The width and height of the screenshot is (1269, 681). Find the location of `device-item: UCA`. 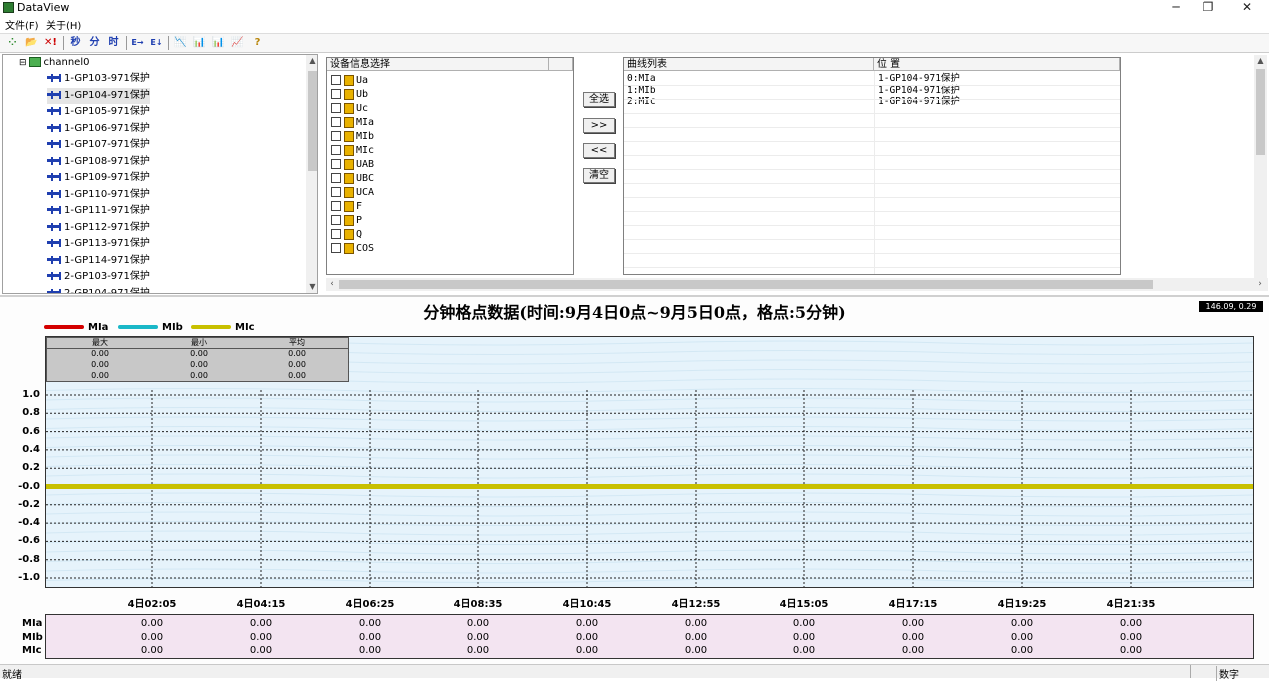

device-item: UCA is located at coordinates (352, 193).